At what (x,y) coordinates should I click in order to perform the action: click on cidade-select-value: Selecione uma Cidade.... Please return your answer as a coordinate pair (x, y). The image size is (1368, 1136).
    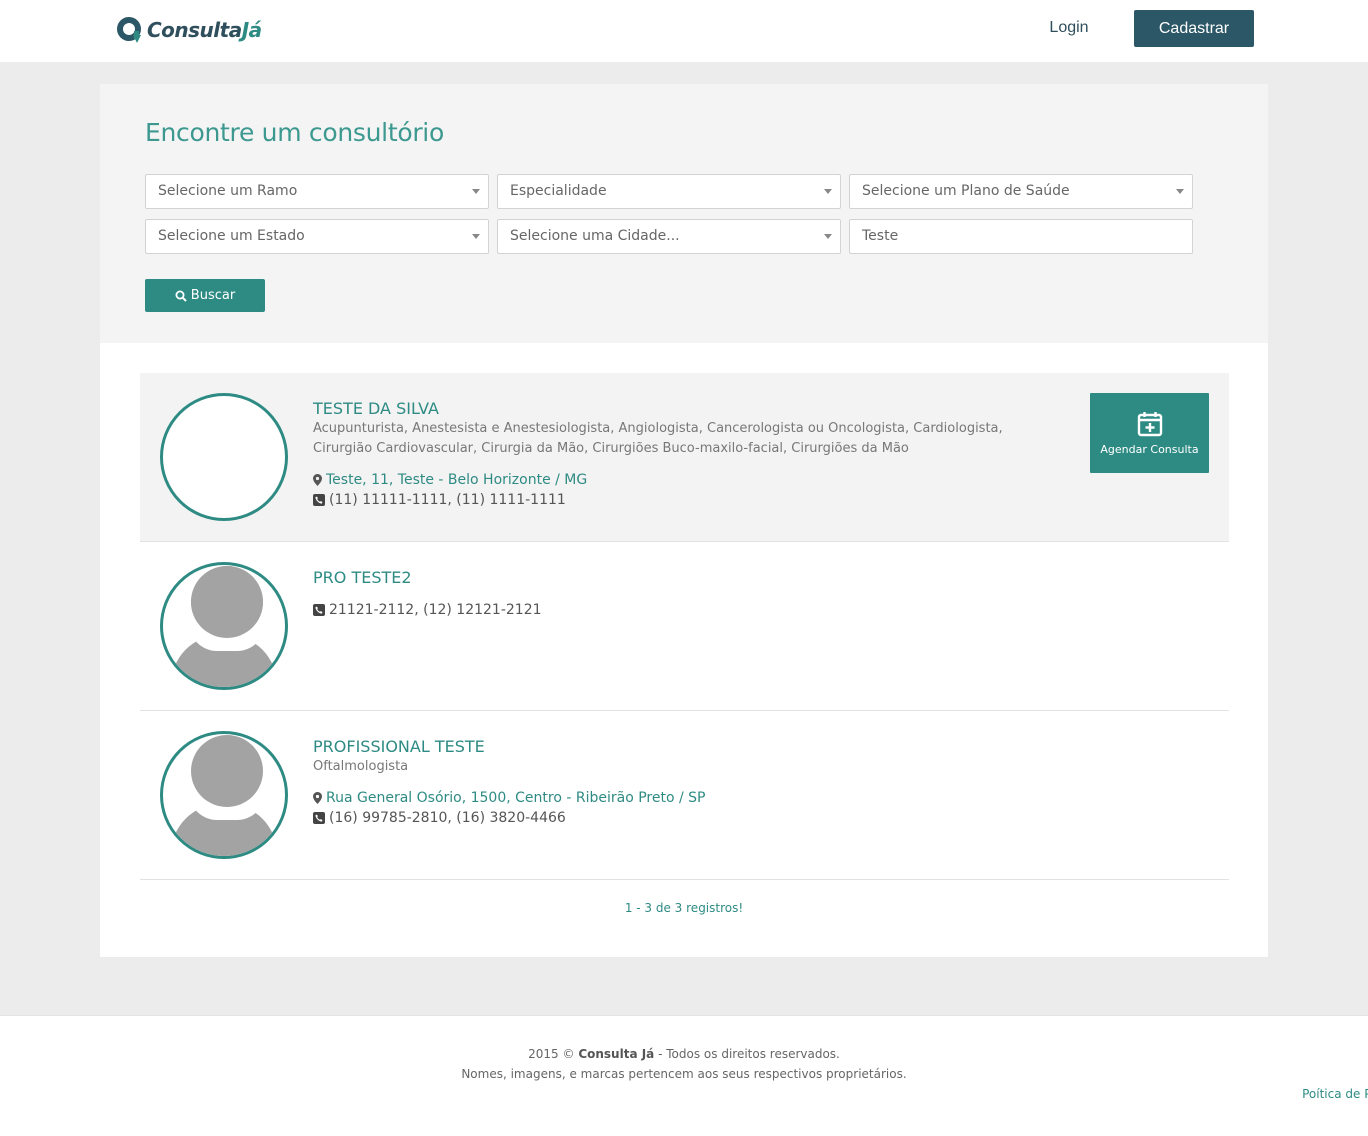
    Looking at the image, I should click on (595, 236).